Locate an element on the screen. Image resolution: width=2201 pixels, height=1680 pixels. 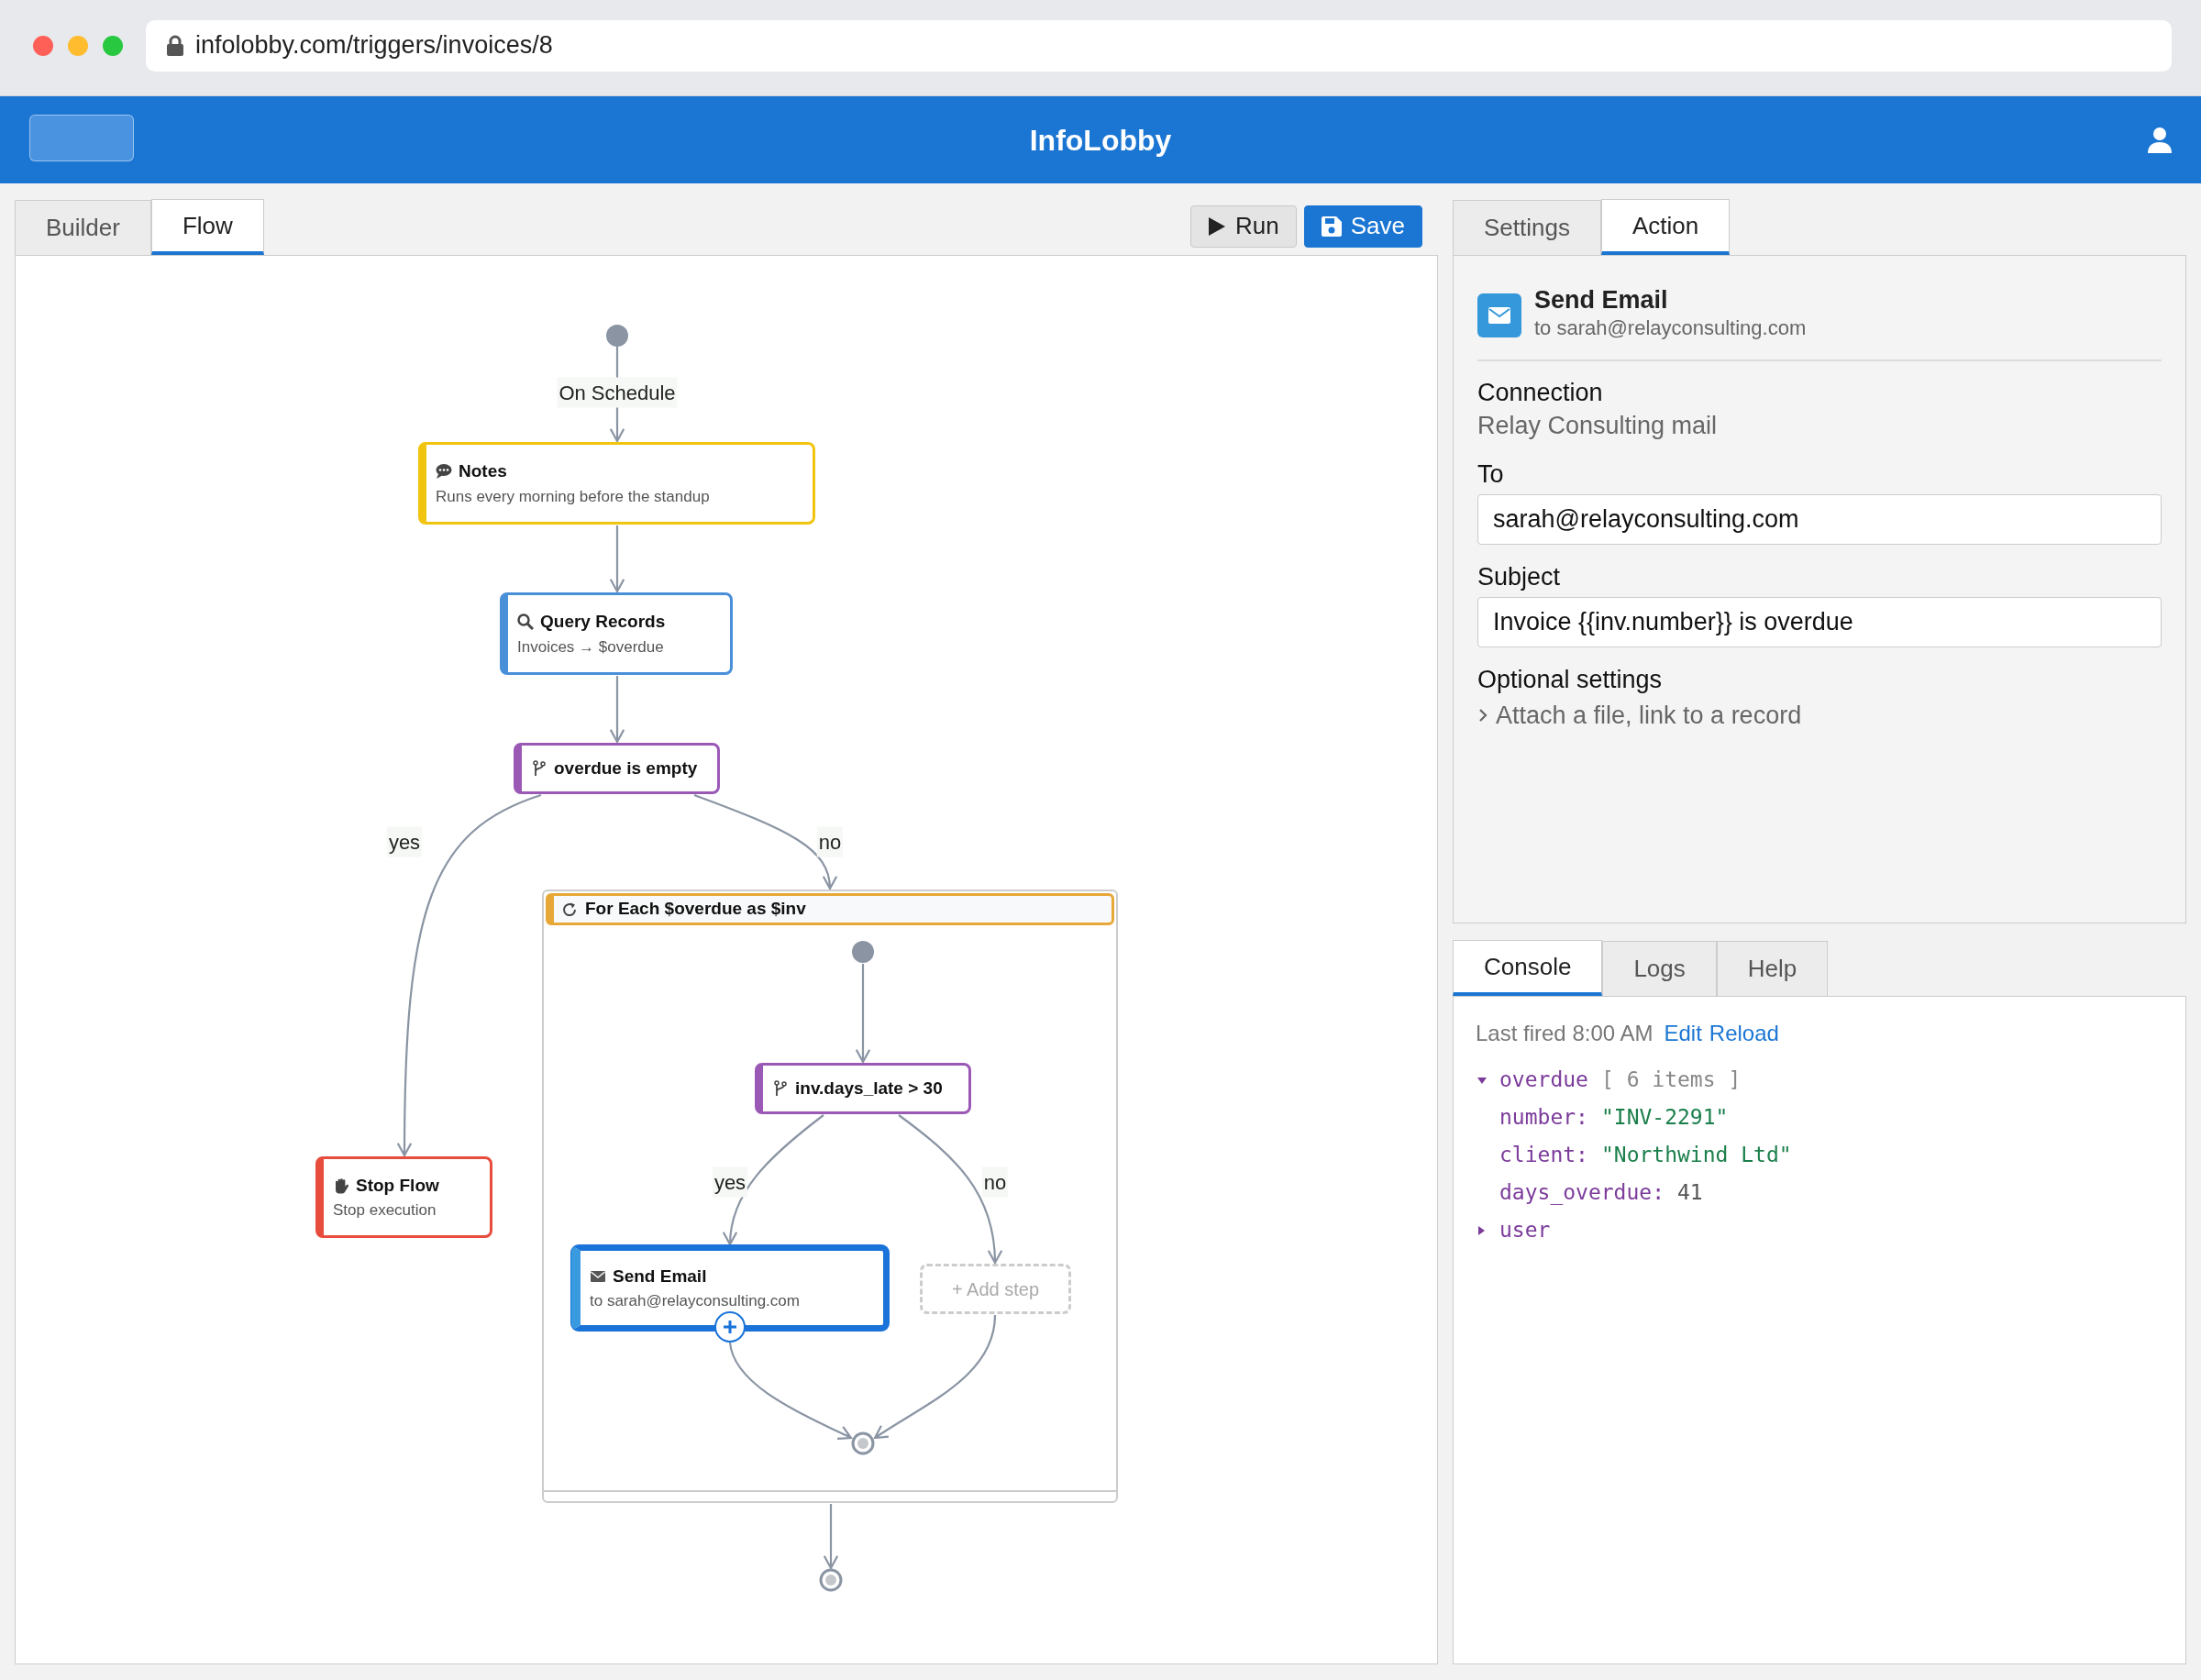
loop-title: For Each $overdue as $inv is located at coordinates (695, 909).